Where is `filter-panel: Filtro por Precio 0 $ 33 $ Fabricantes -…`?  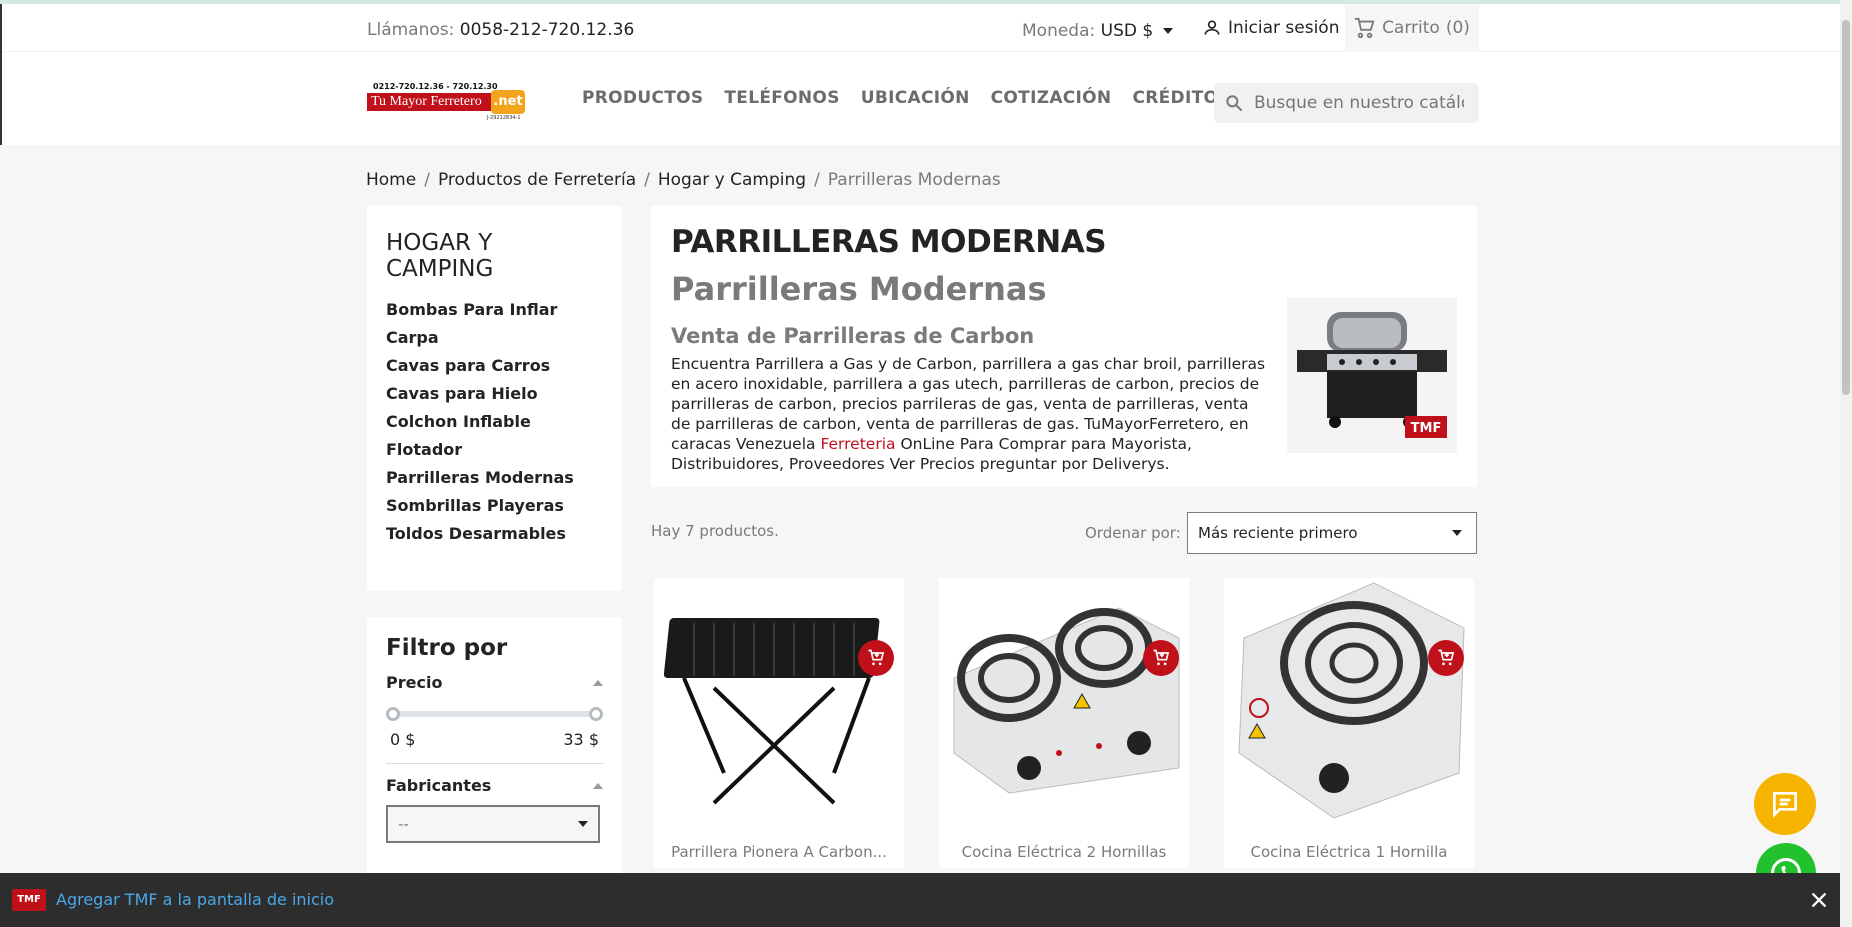
filter-panel: Filtro por Precio 0 $ 33 $ Fabricantes -… is located at coordinates (494, 747).